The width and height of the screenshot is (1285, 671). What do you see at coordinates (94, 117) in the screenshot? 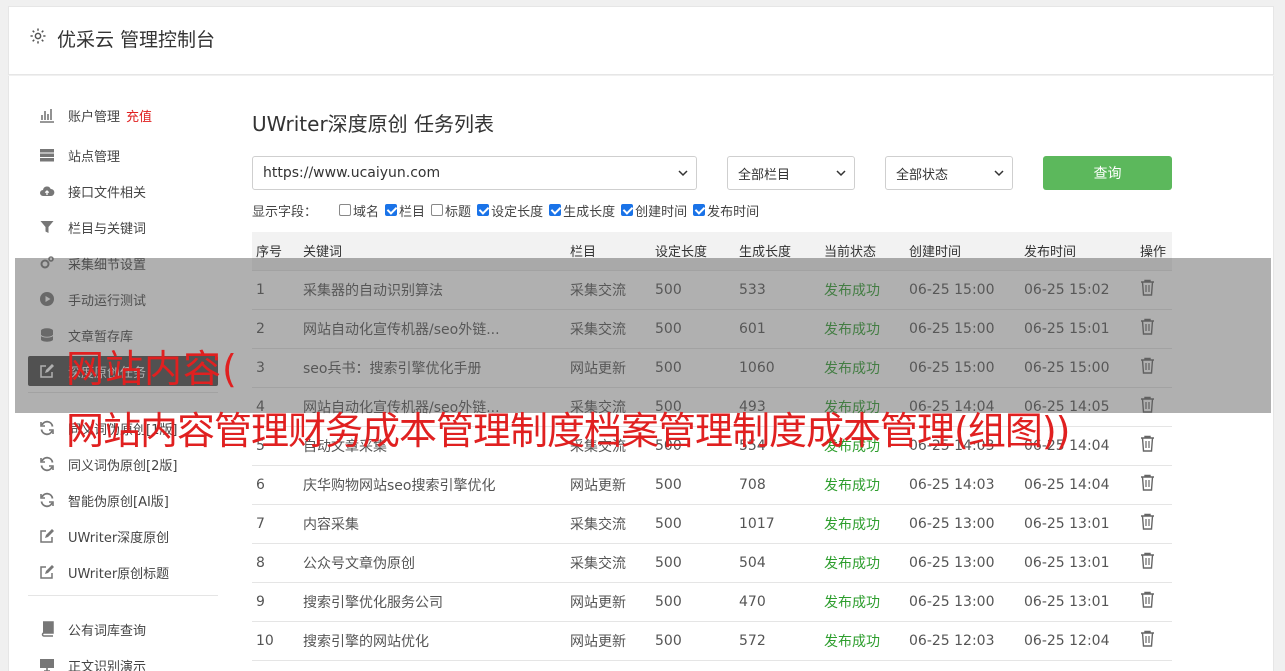
I see `sidebar-item-label: 账户管理` at bounding box center [94, 117].